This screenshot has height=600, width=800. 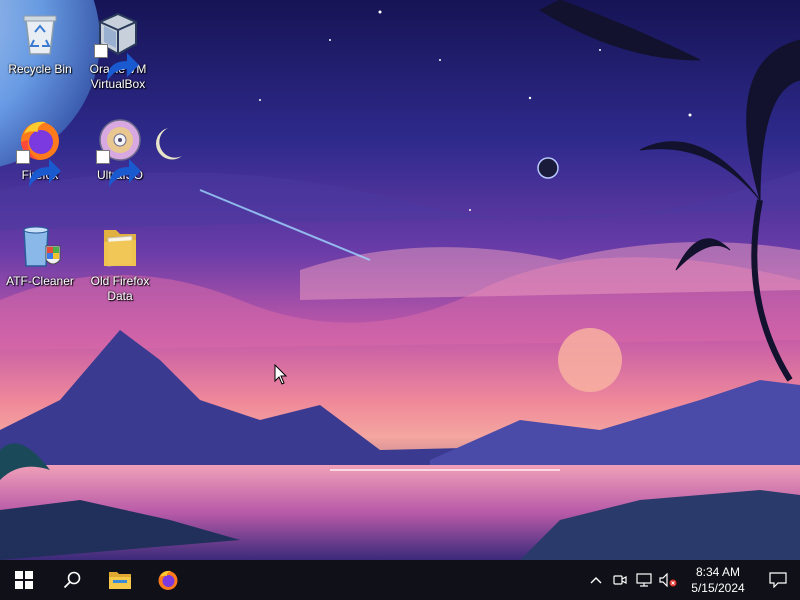 I want to click on clock-time: 8:34 AM, so click(x=718, y=572).